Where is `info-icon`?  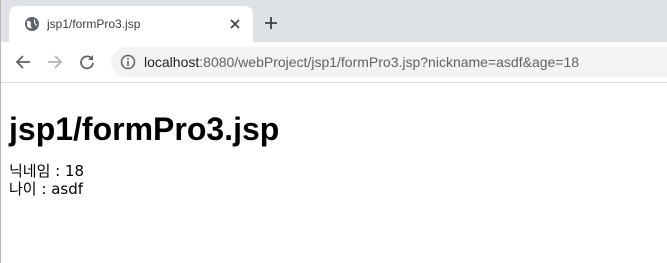 info-icon is located at coordinates (128, 62).